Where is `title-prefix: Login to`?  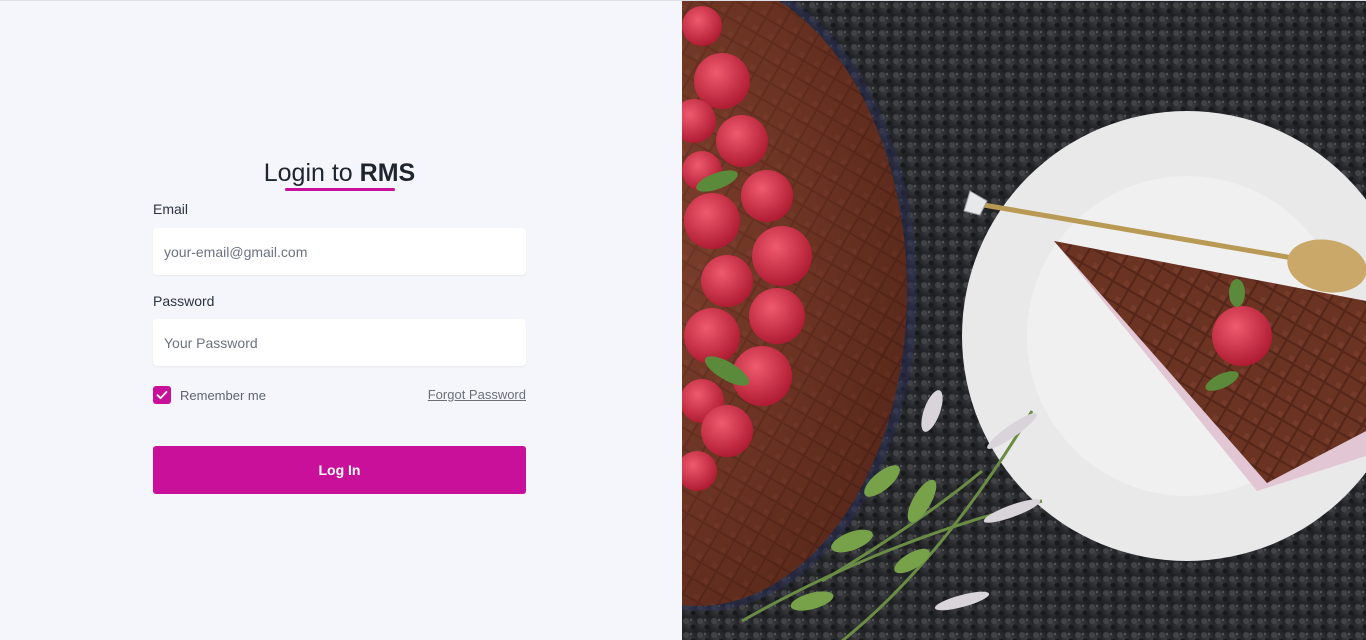 title-prefix: Login to is located at coordinates (311, 173).